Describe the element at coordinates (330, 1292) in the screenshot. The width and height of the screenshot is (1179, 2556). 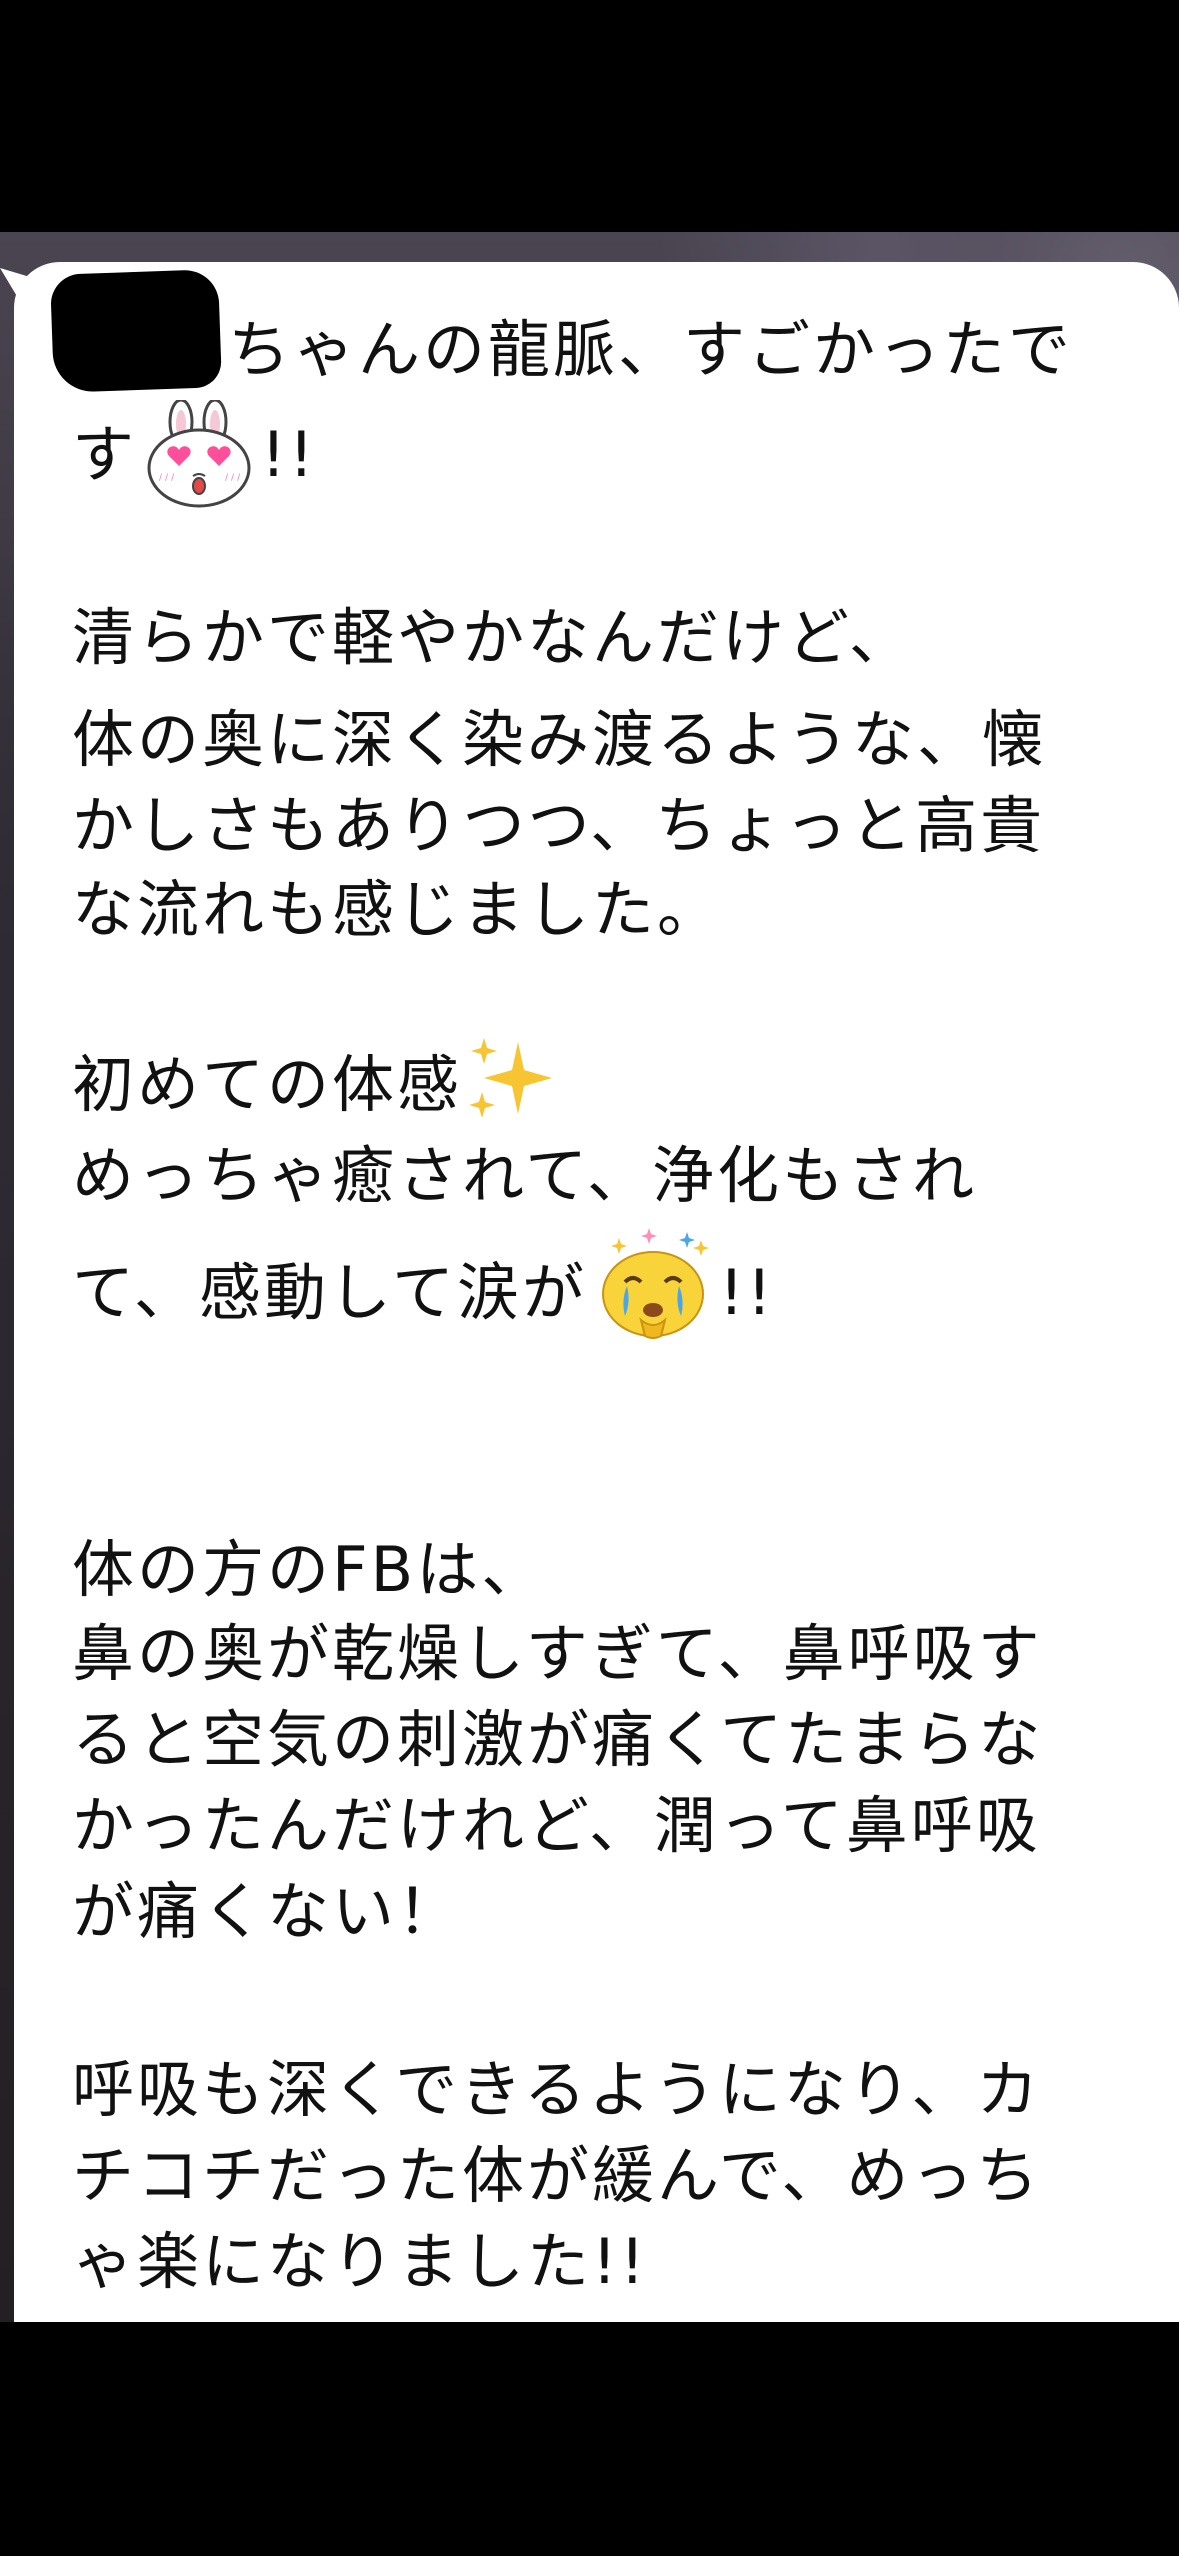
I see `message-text: て、感動して涙が` at that location.